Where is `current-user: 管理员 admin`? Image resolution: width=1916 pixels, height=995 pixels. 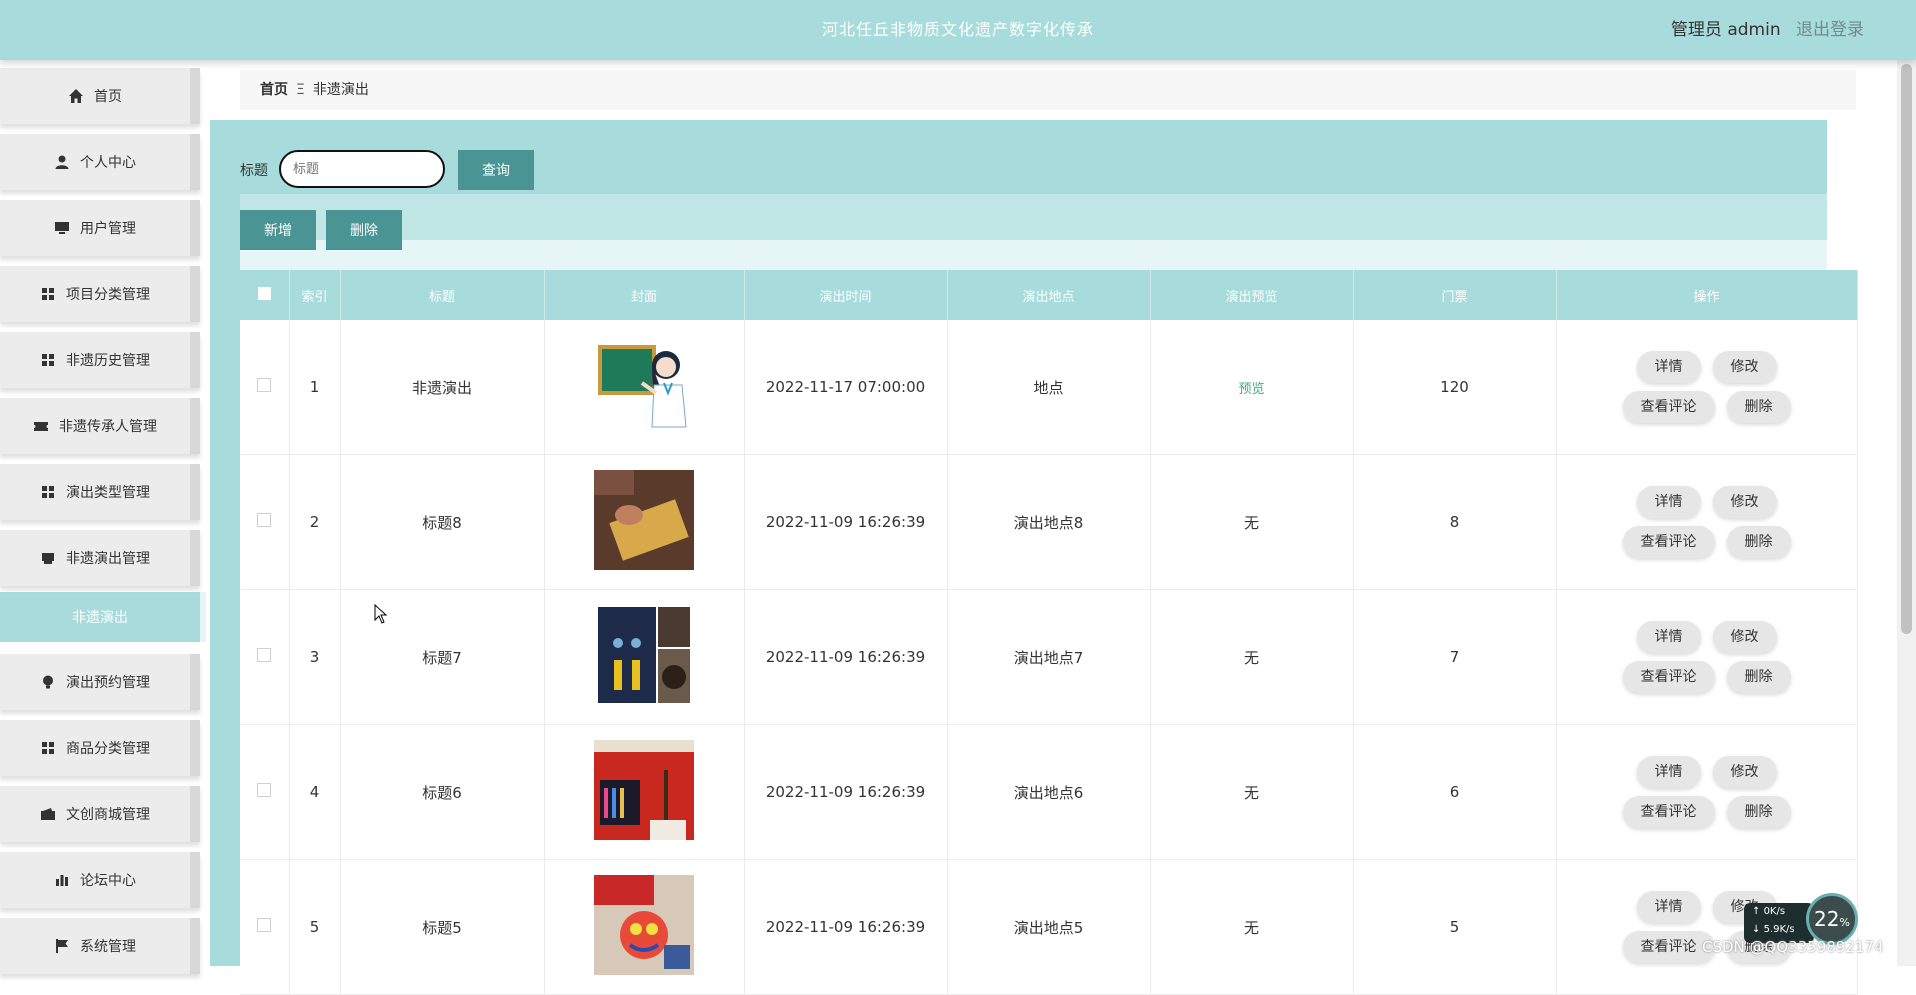 current-user: 管理员 admin is located at coordinates (1725, 30).